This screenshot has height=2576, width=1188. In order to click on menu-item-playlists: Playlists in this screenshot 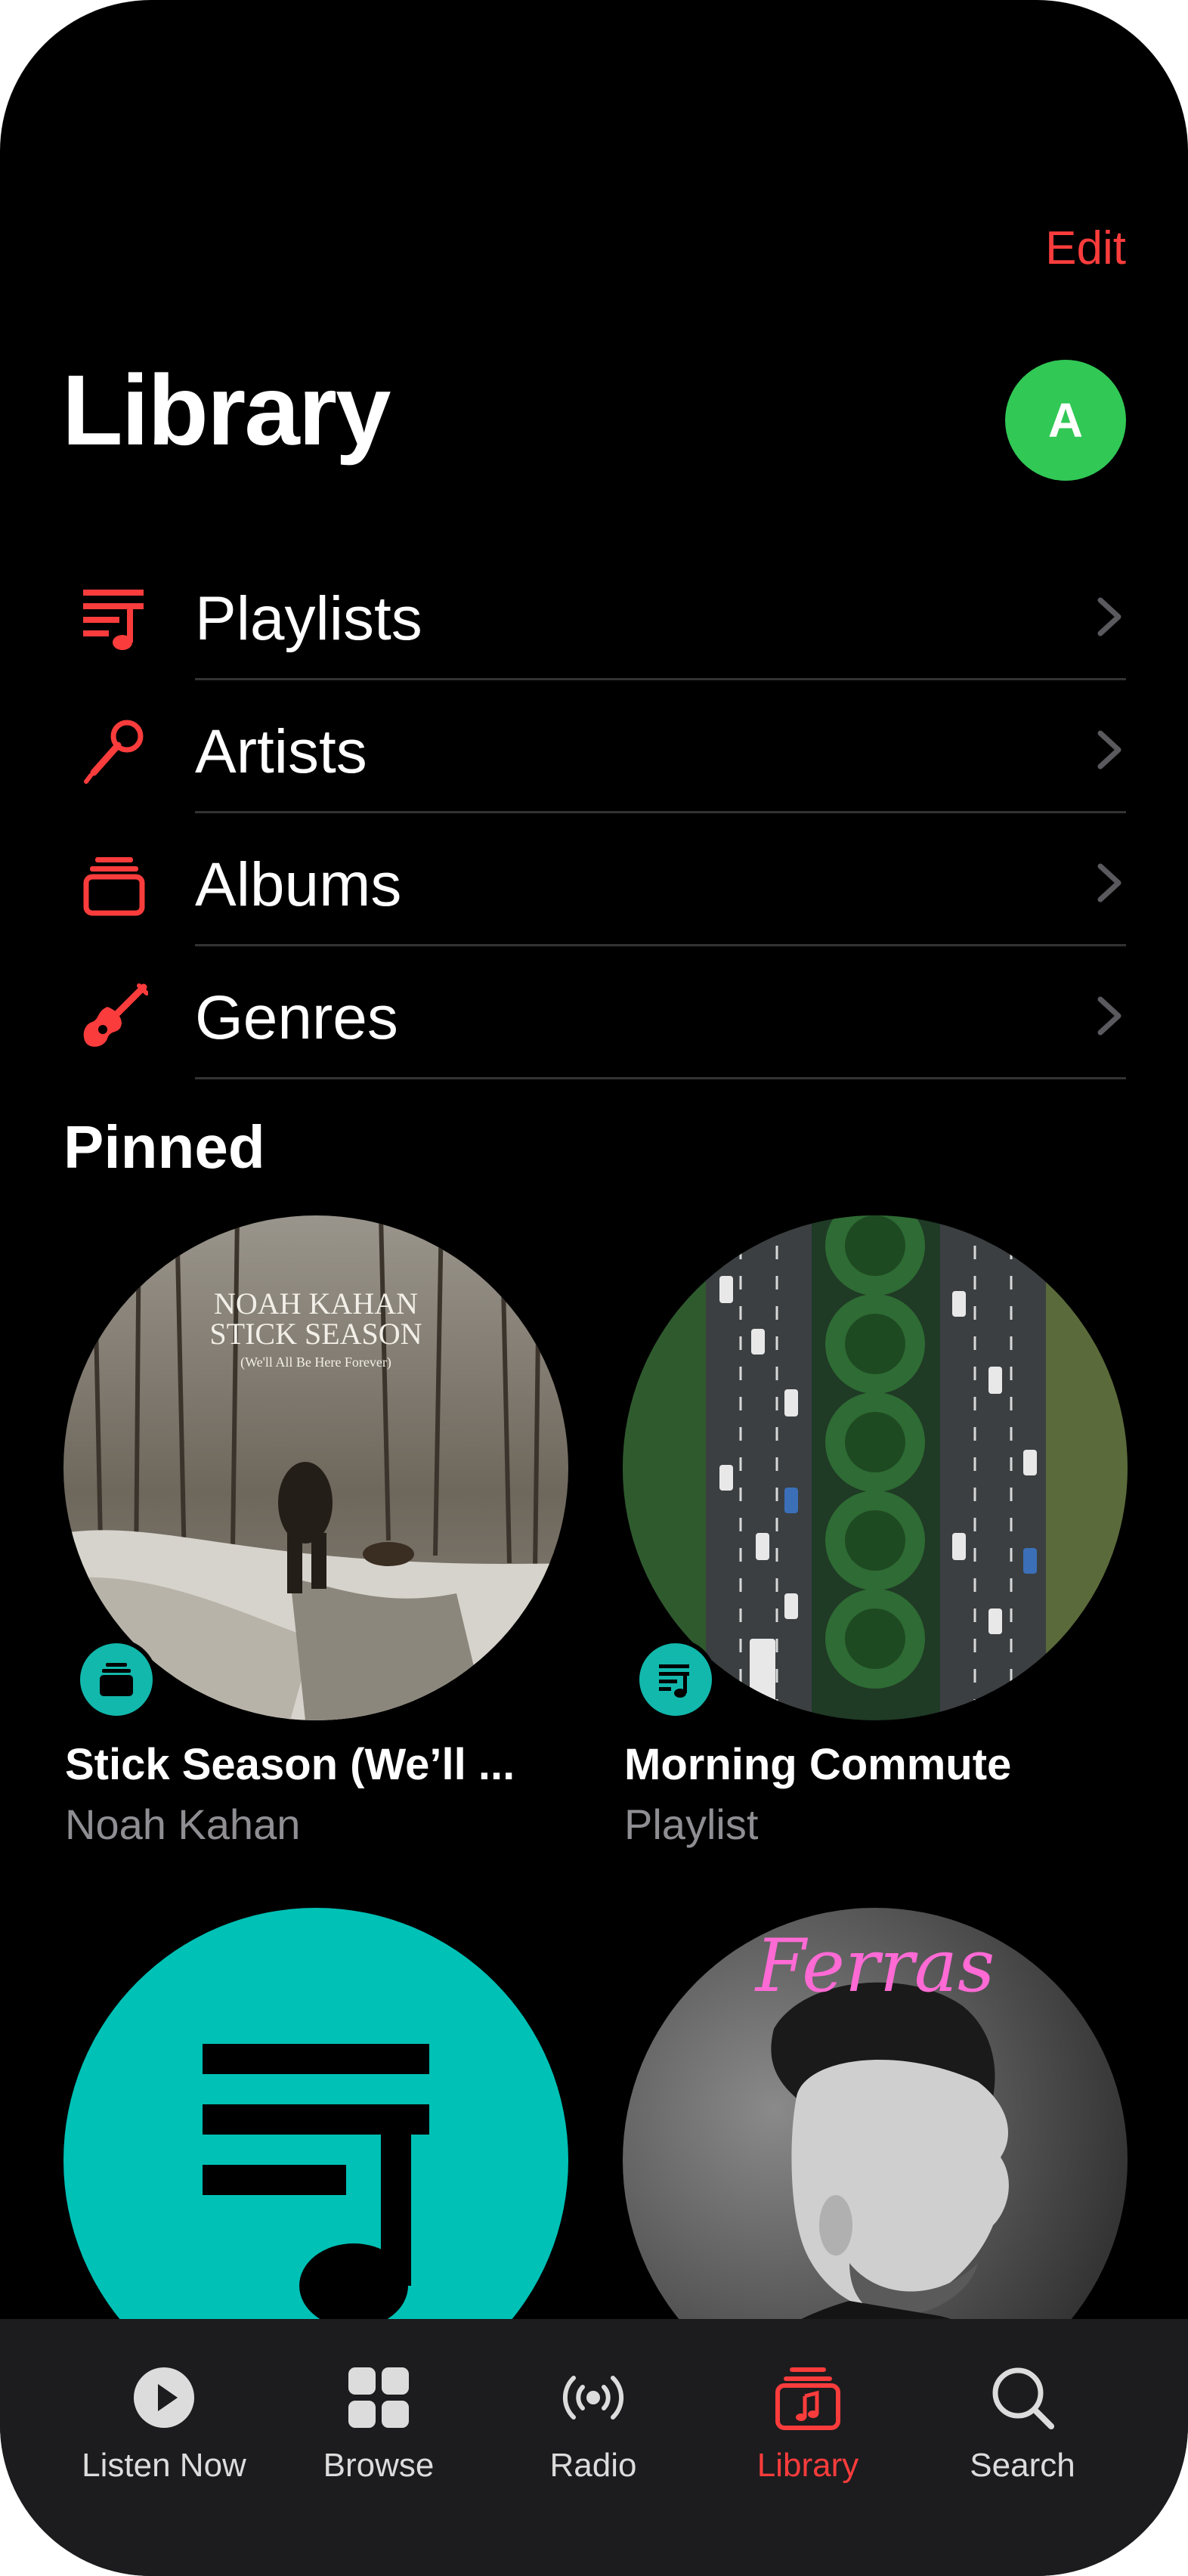, I will do `click(594, 613)`.